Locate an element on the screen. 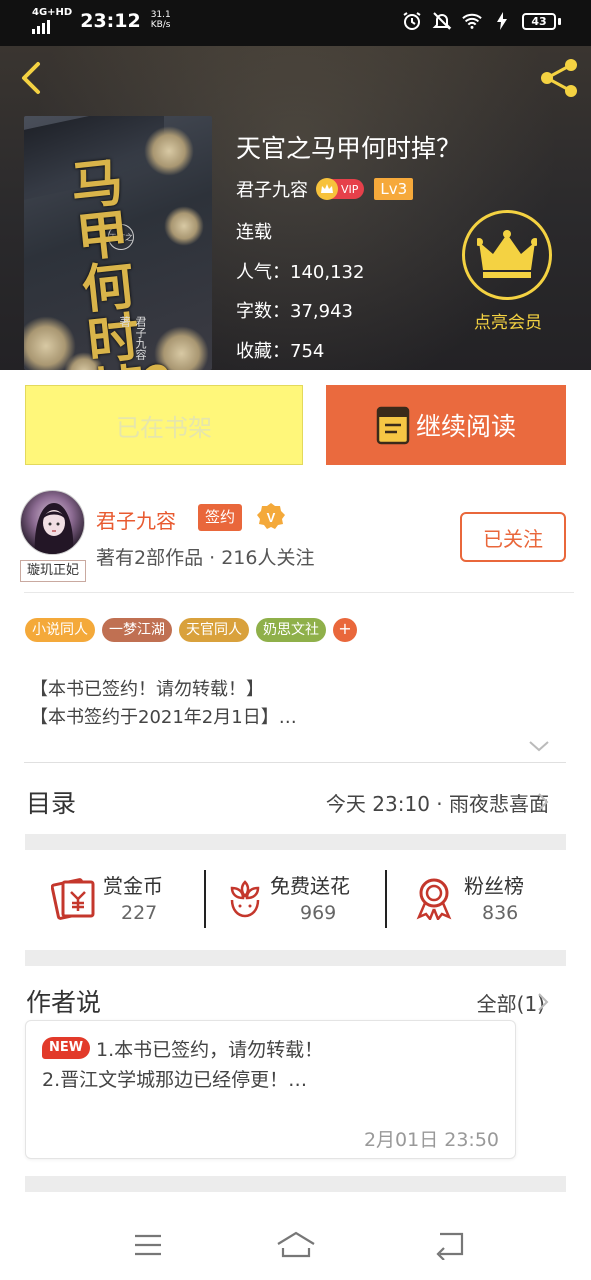  back-button is located at coordinates (32, 78).